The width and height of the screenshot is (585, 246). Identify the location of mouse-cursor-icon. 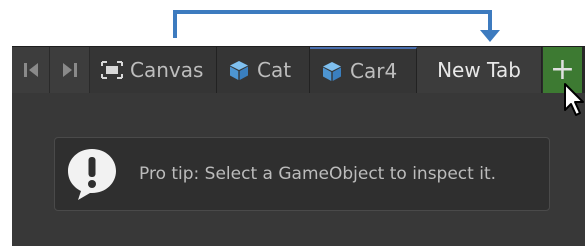
(574, 99).